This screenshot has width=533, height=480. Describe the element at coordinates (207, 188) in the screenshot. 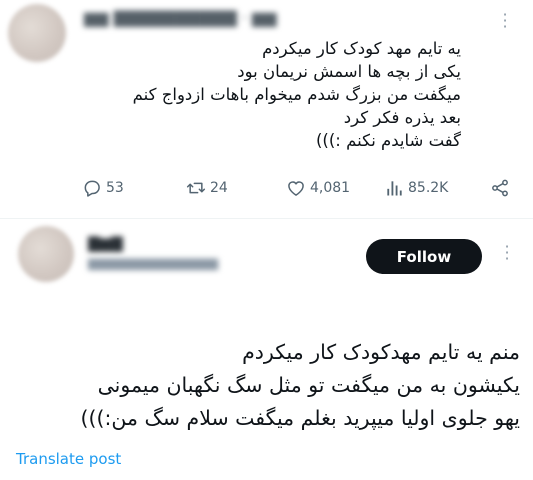

I see `repost-button: 24` at that location.